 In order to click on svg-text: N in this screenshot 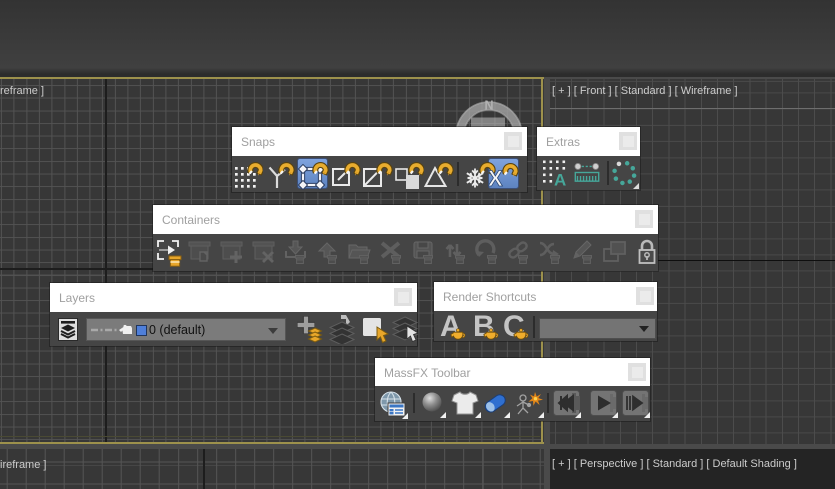, I will do `click(488, 106)`.